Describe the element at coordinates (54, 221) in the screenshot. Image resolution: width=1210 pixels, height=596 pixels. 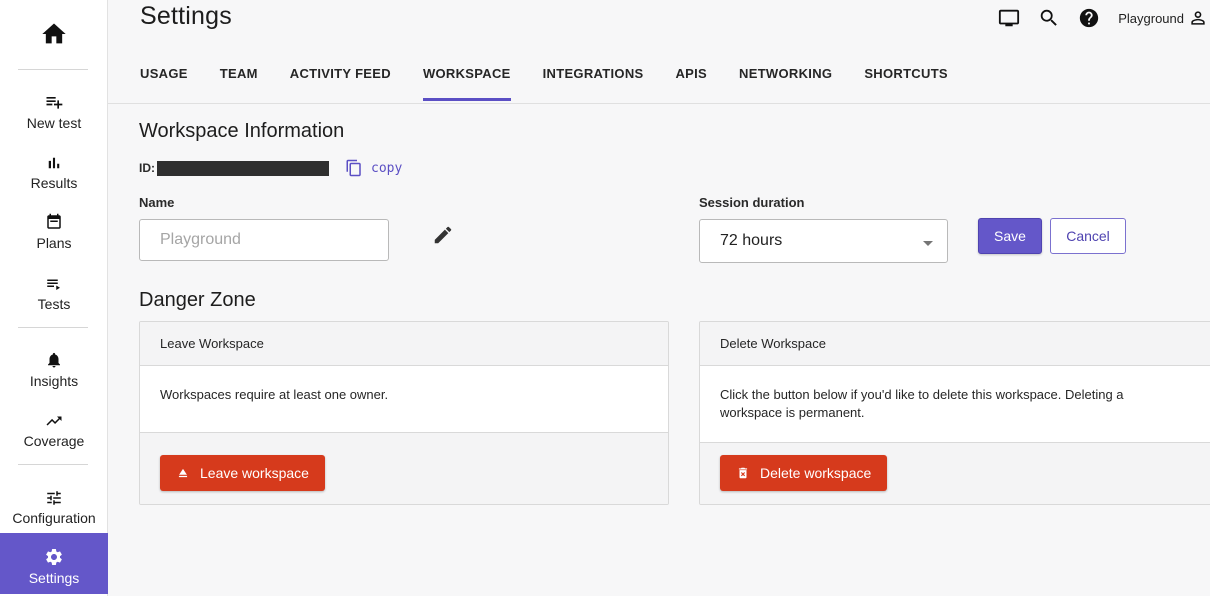
I see `calendar-icon` at that location.